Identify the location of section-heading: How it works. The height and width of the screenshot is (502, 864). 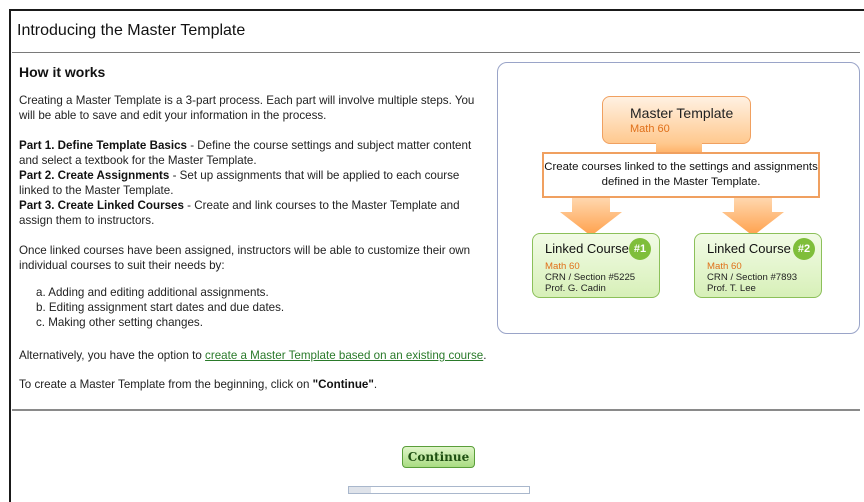
(62, 72).